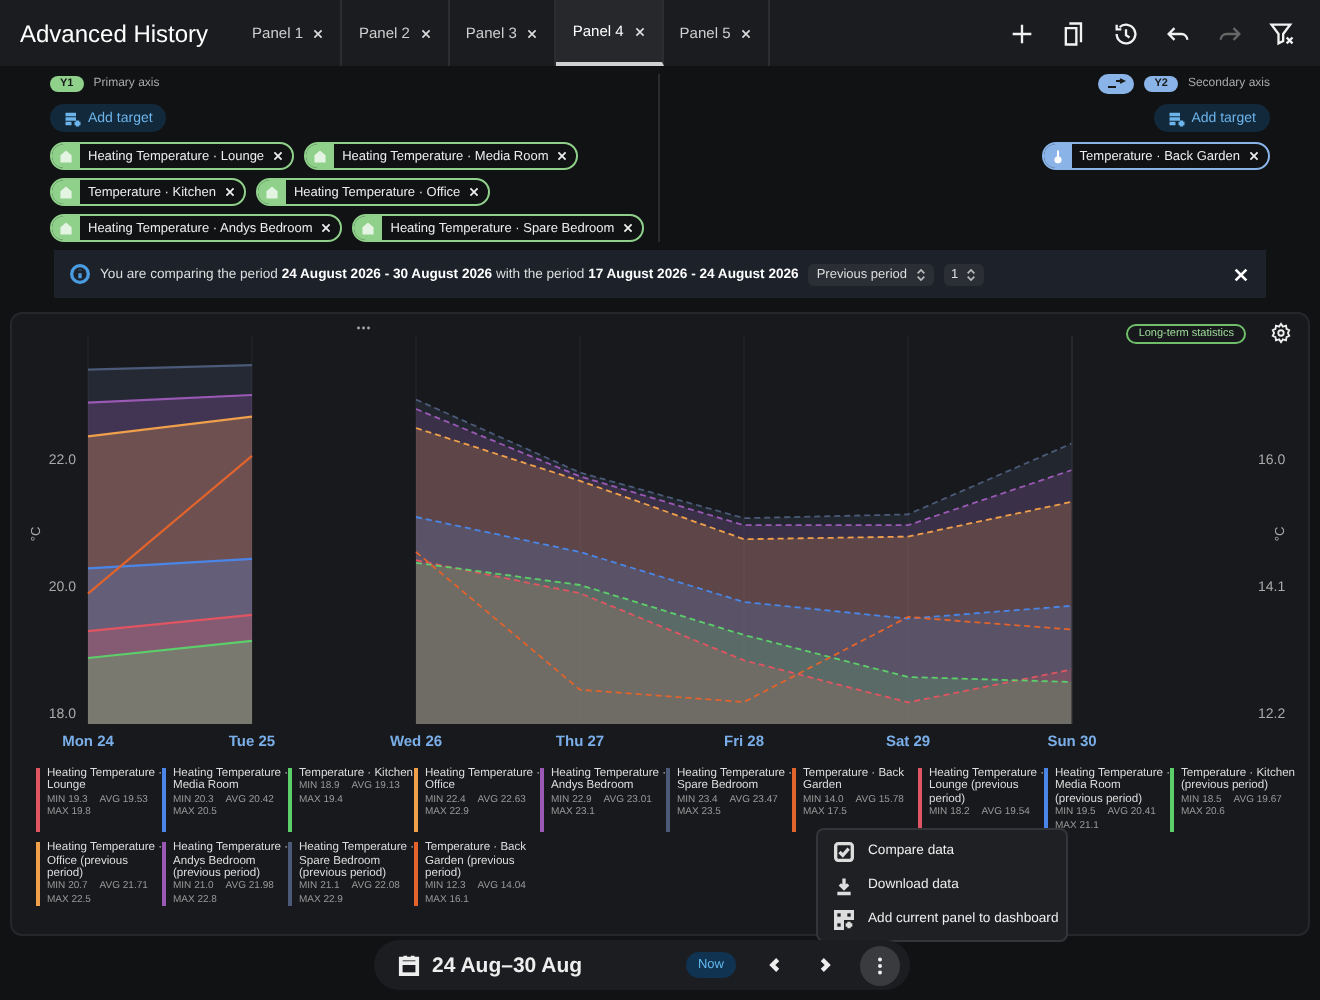 This screenshot has height=1000, width=1320. I want to click on history-icon, so click(1126, 33).